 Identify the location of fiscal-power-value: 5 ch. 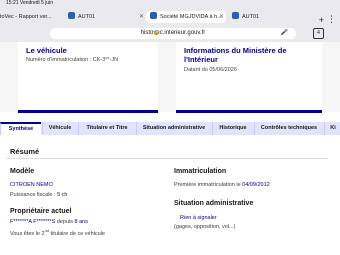
(62, 195).